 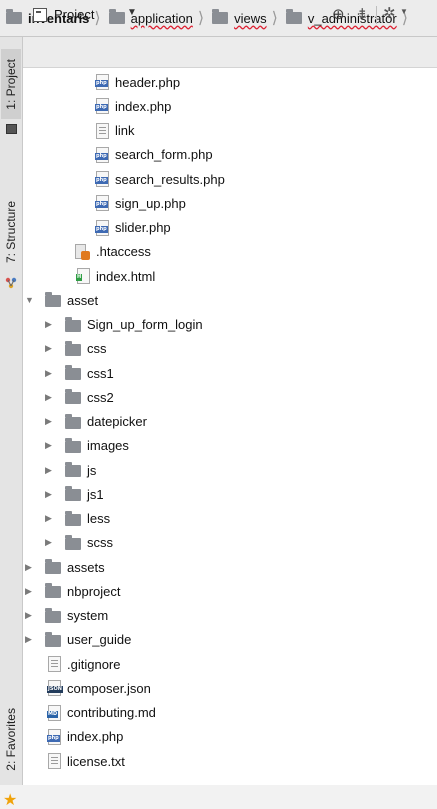 What do you see at coordinates (100, 397) in the screenshot?
I see `tree-item-label: css2` at bounding box center [100, 397].